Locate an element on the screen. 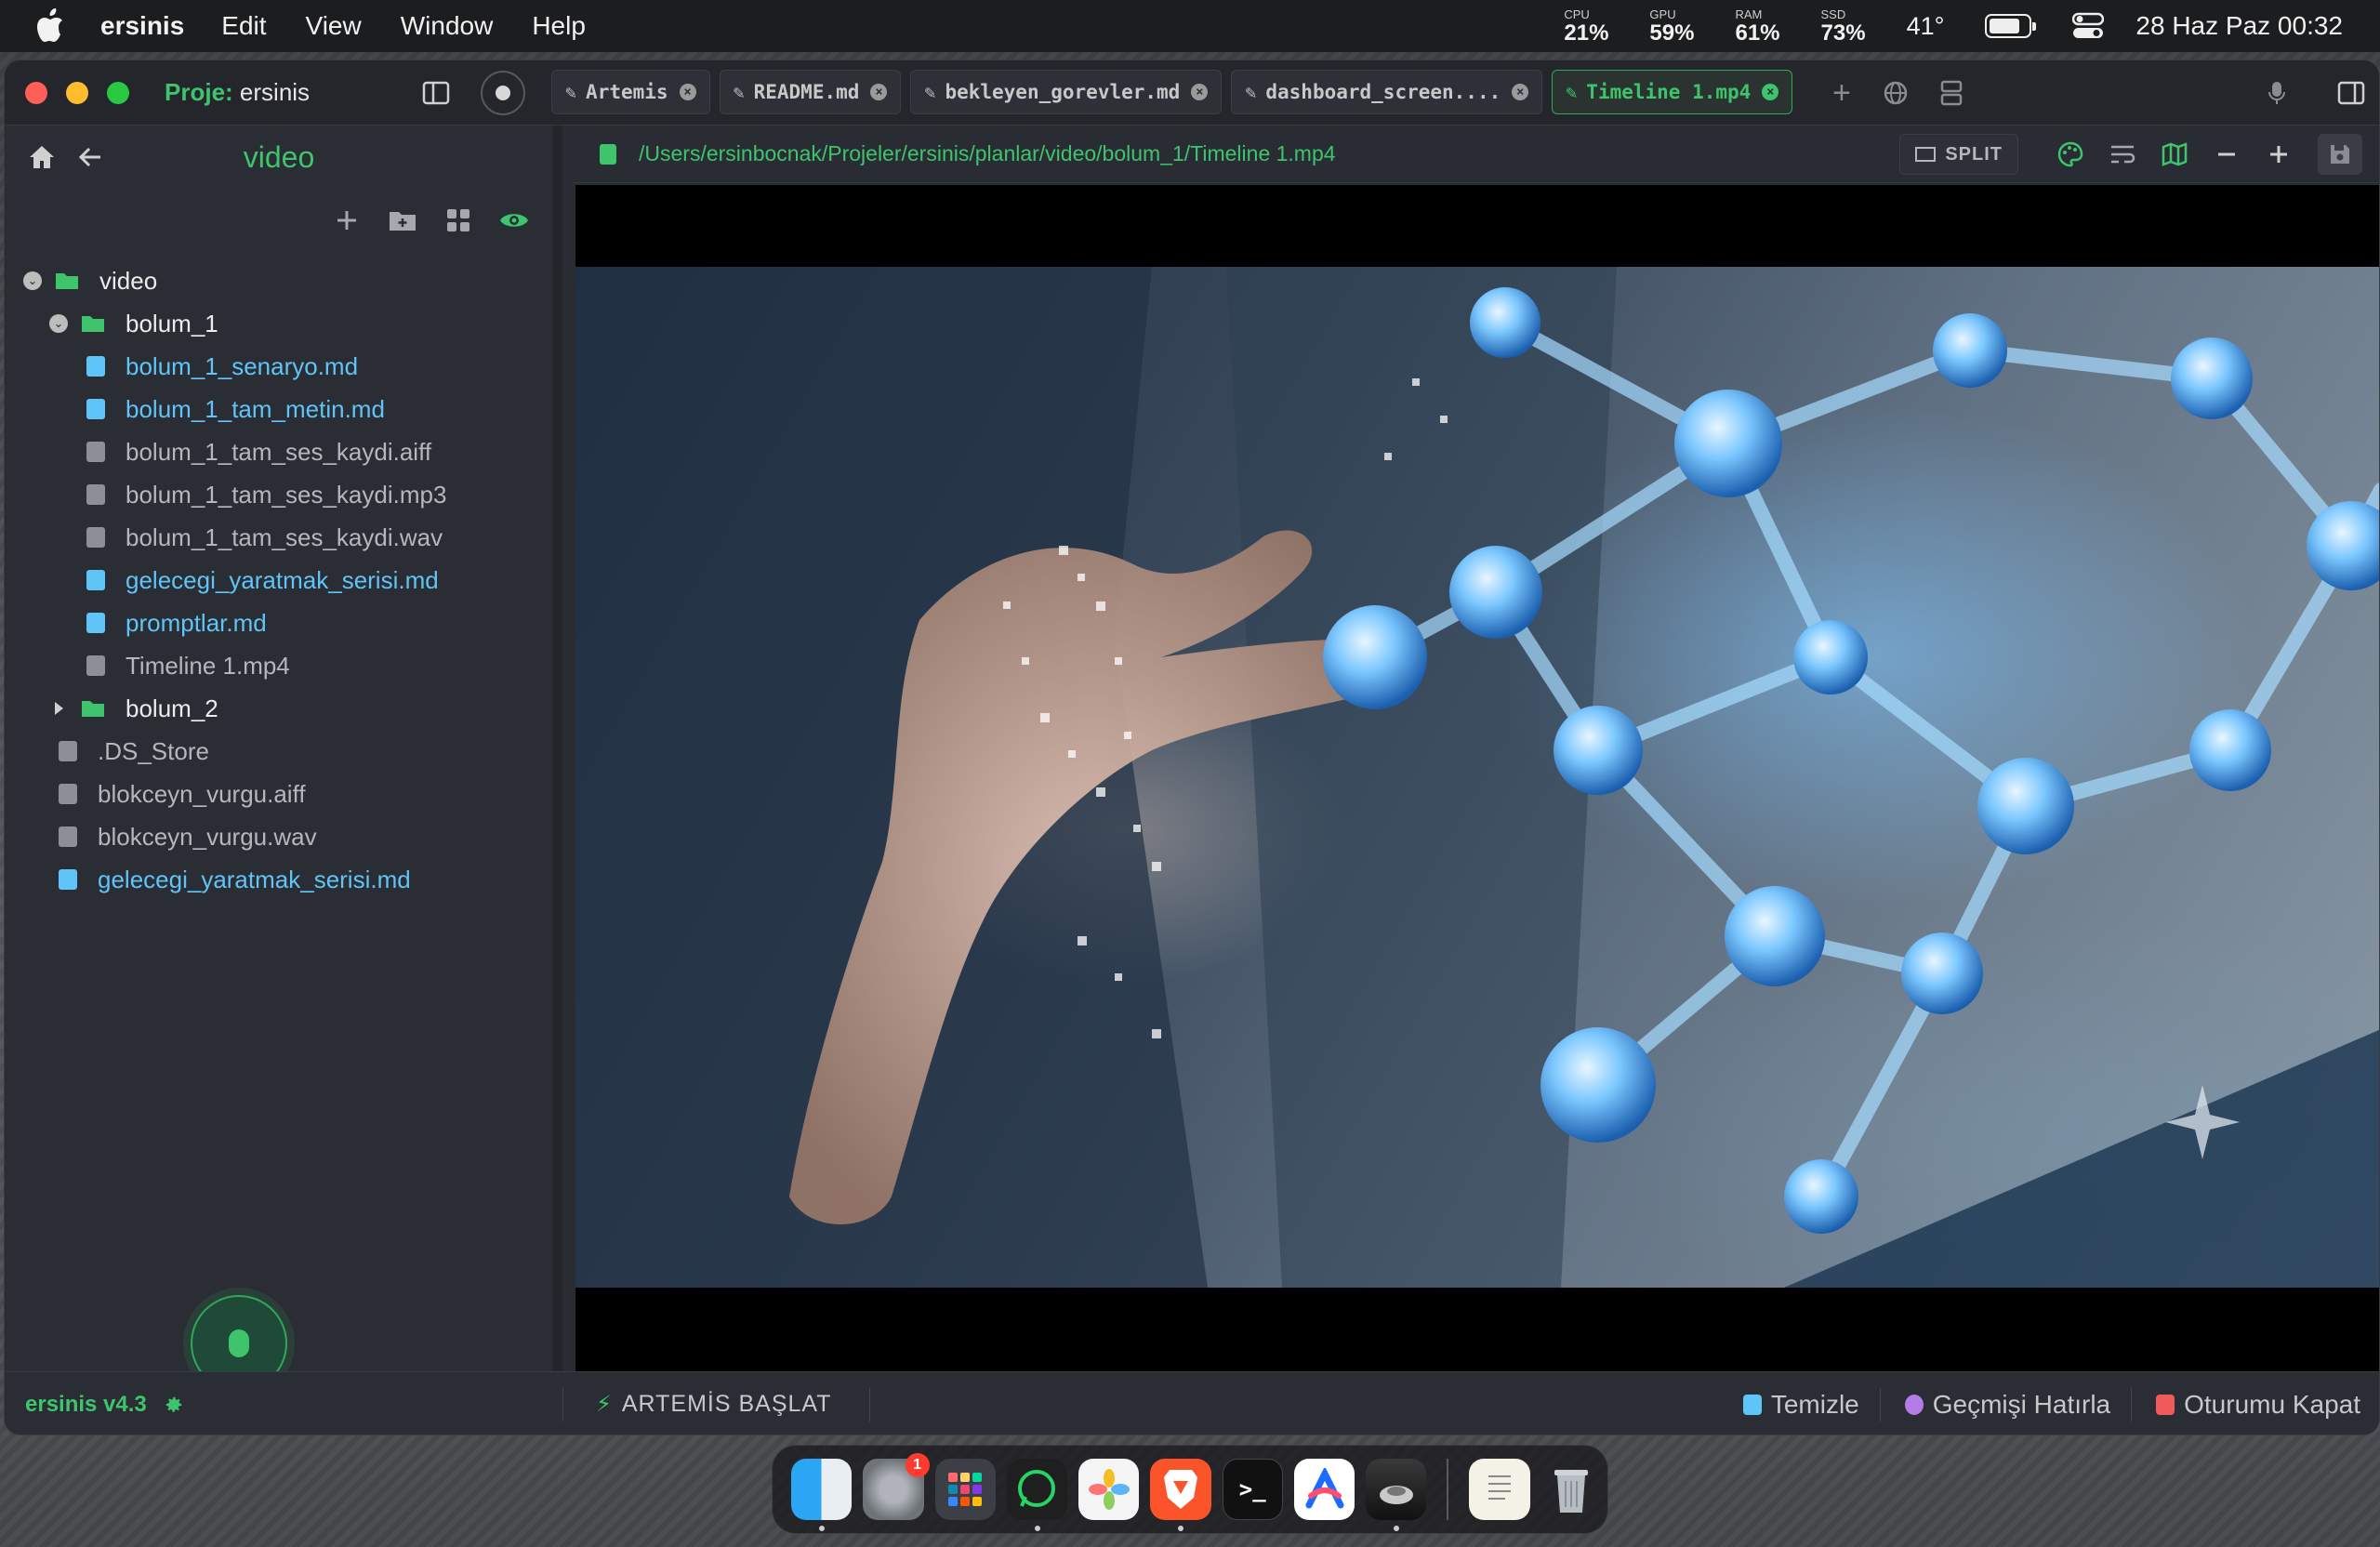 Image resolution: width=2380 pixels, height=1547 pixels. zoom-out-icon is located at coordinates (2226, 154).